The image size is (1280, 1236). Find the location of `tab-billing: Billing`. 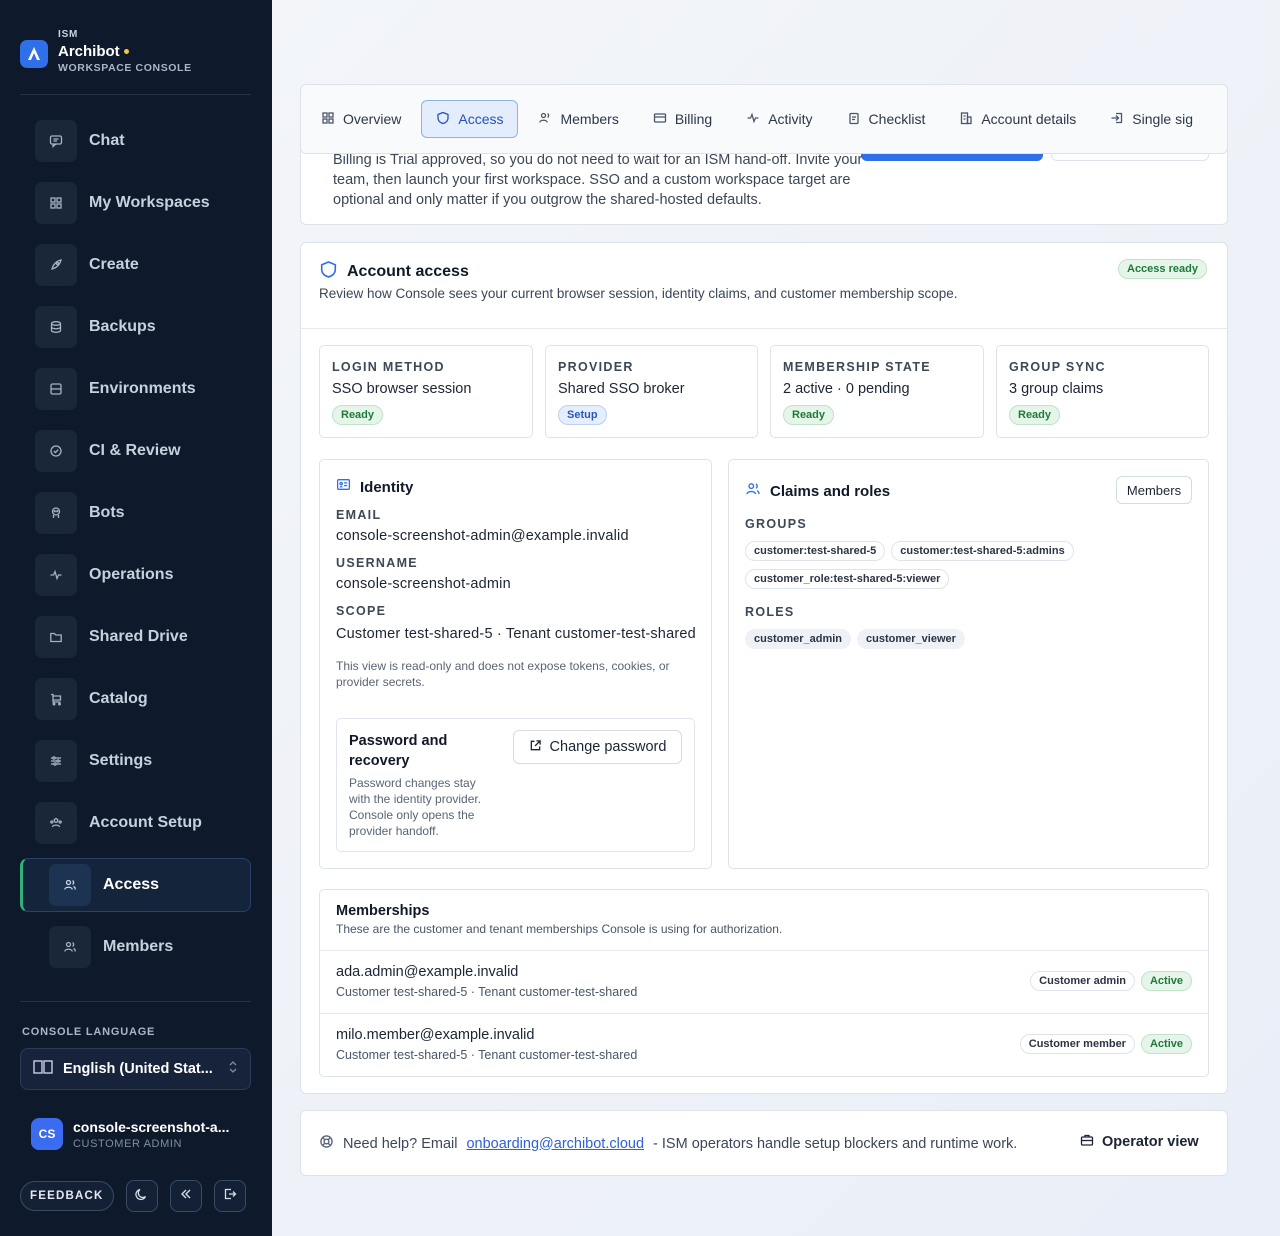

tab-billing: Billing is located at coordinates (682, 119).